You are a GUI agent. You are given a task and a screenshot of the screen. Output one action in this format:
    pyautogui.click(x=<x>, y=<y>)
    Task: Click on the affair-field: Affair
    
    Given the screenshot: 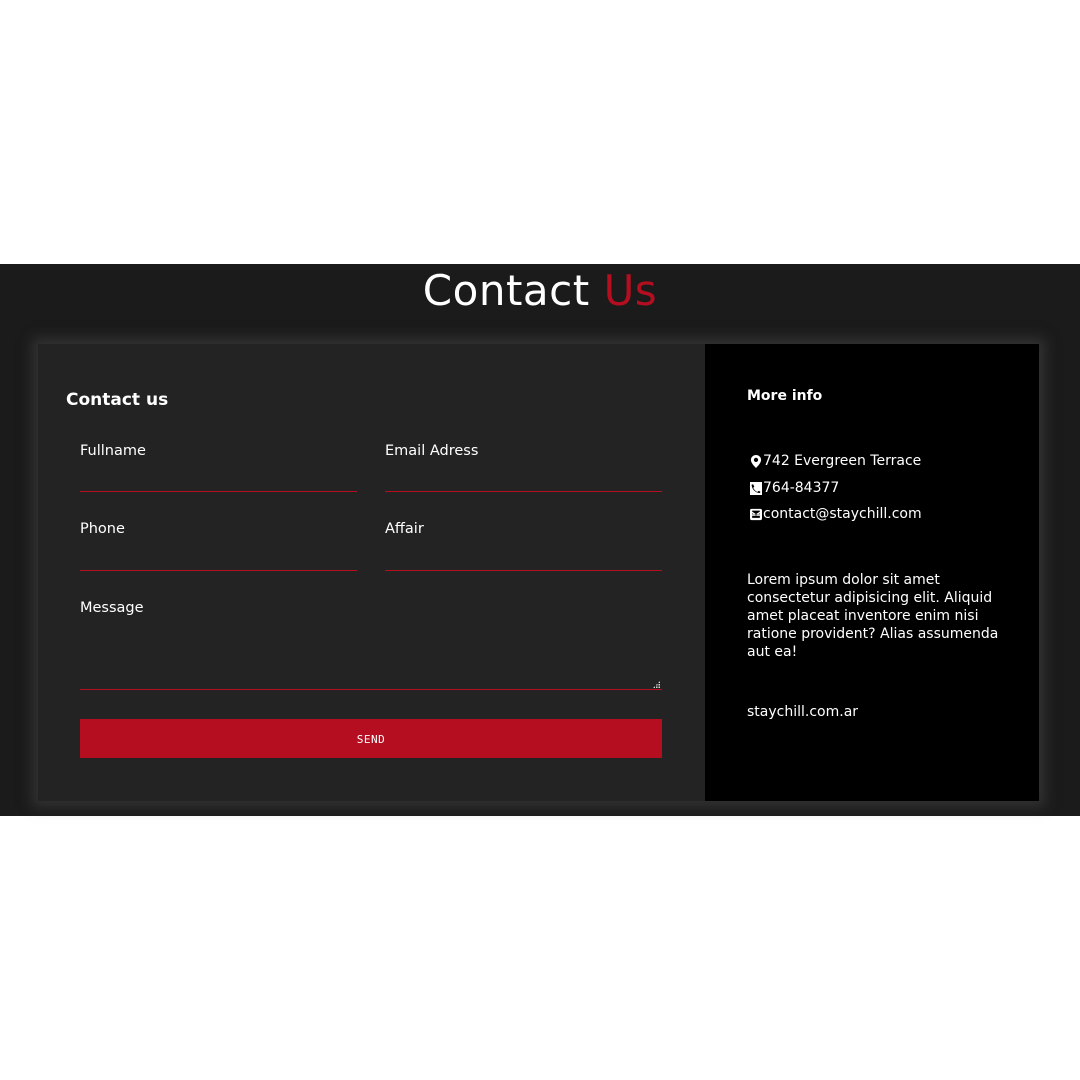 What is the action you would take?
    pyautogui.click(x=523, y=546)
    